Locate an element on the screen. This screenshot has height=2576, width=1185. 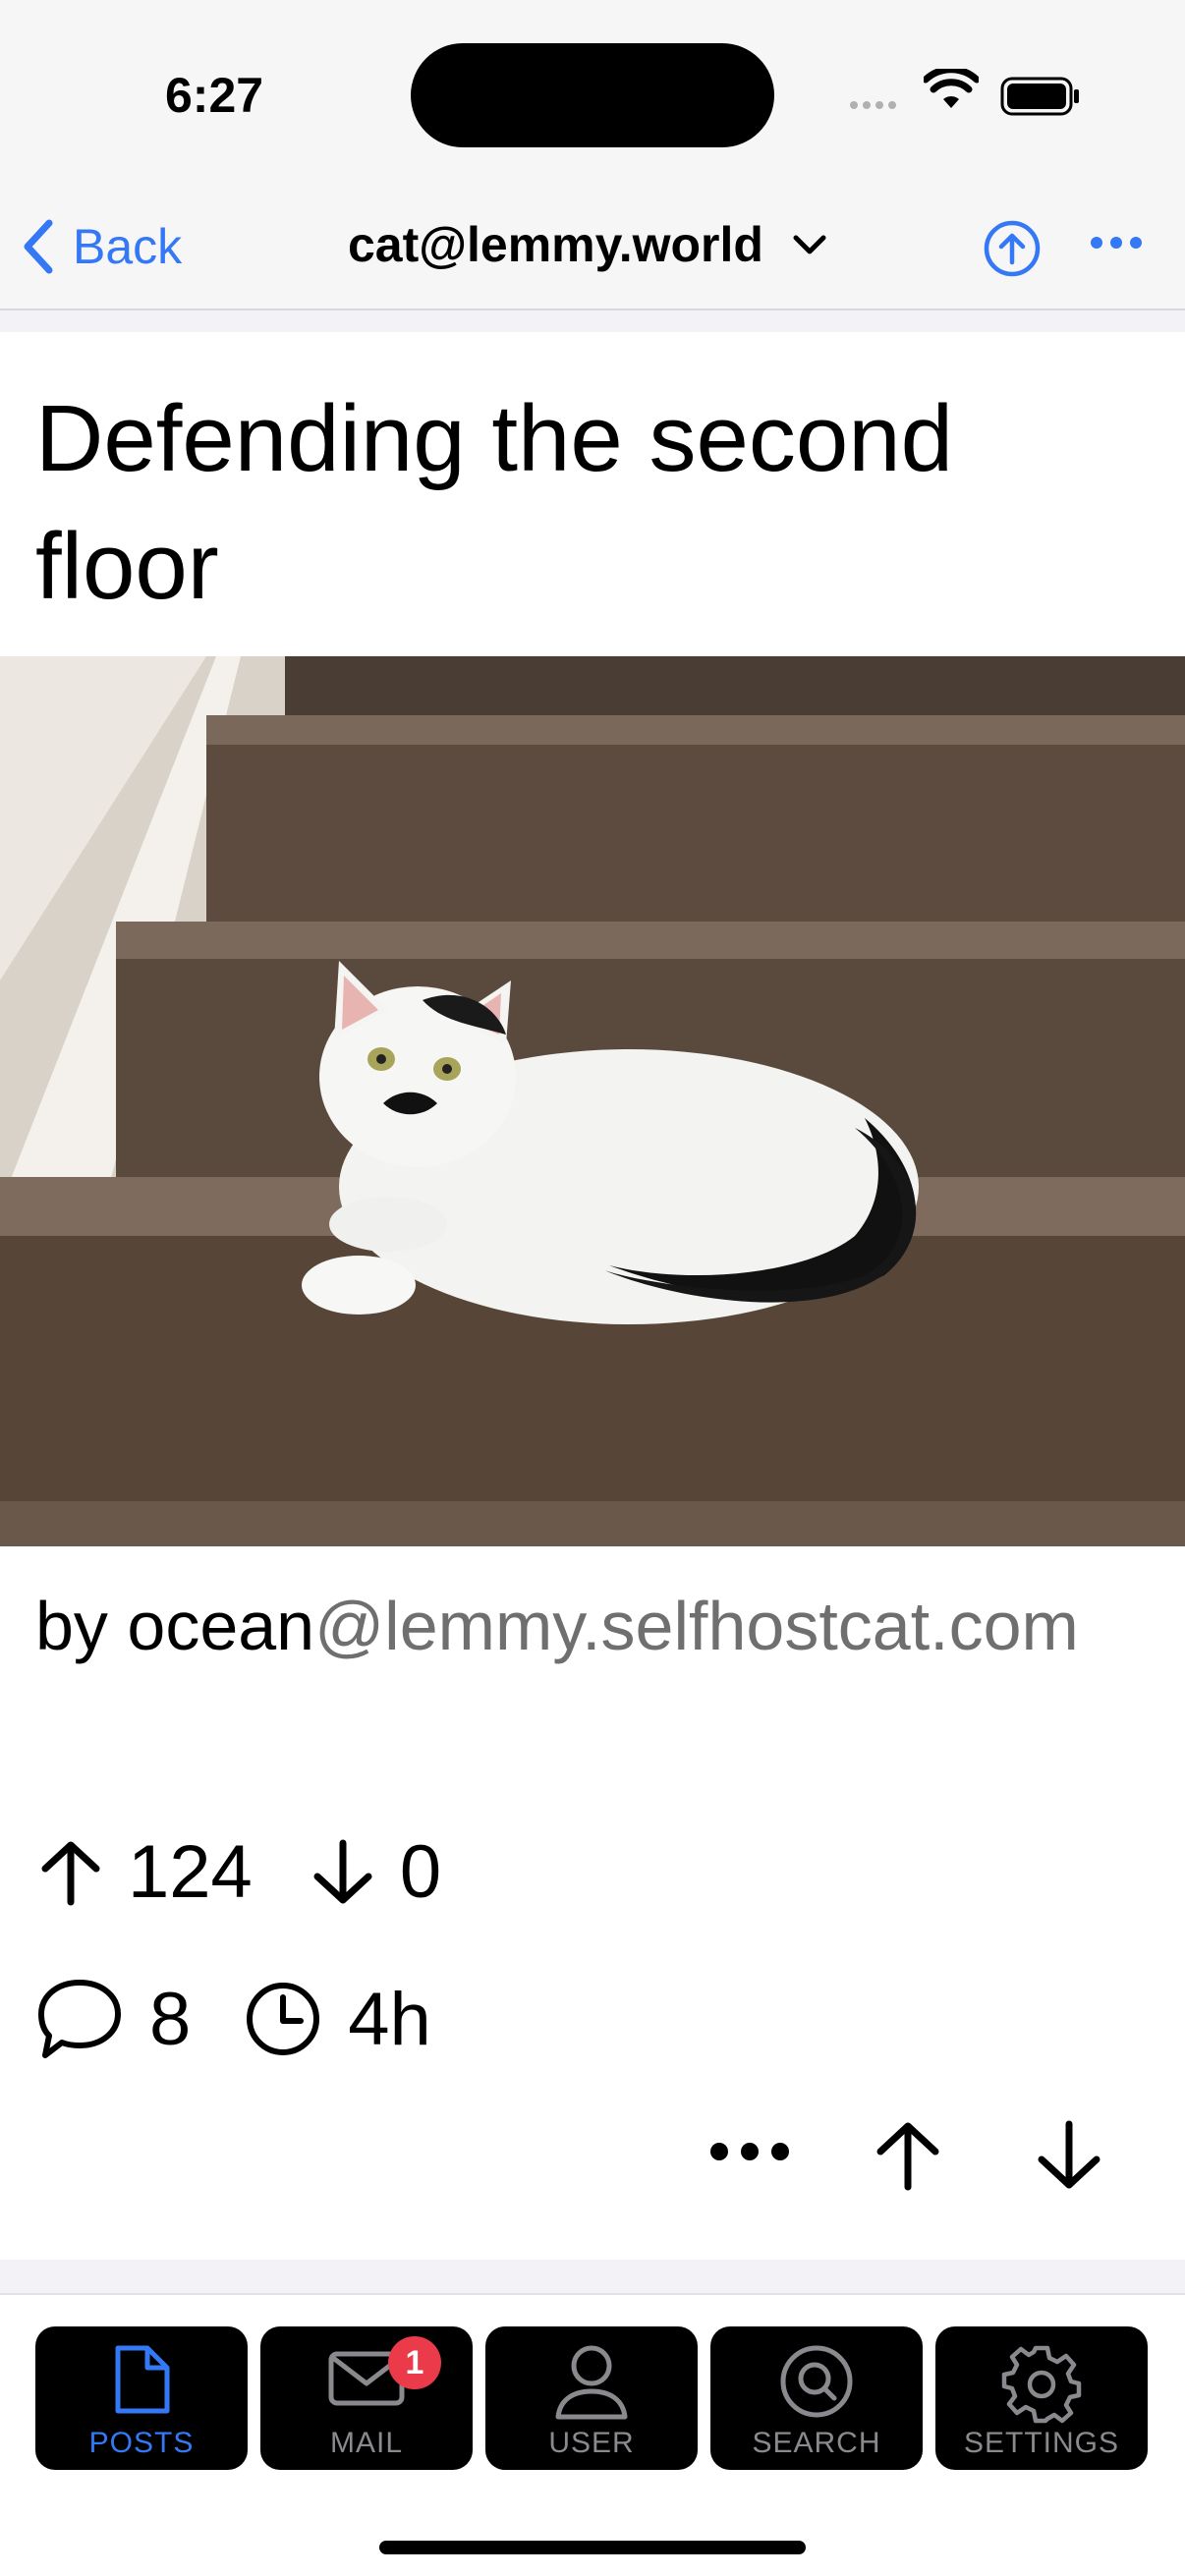
chevron-left-icon is located at coordinates (38, 246).